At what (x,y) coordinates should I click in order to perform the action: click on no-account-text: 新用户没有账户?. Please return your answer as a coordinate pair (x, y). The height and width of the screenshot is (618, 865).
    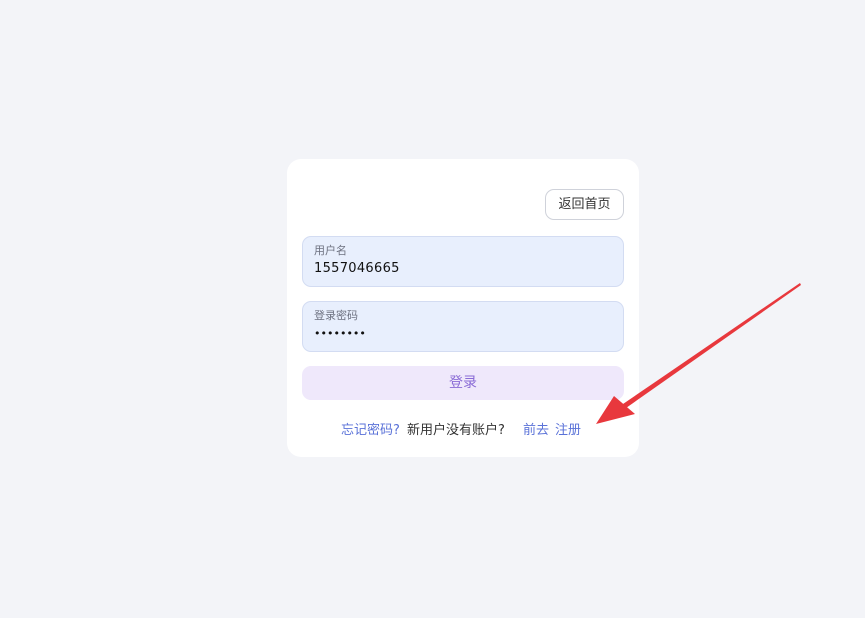
    Looking at the image, I should click on (456, 430).